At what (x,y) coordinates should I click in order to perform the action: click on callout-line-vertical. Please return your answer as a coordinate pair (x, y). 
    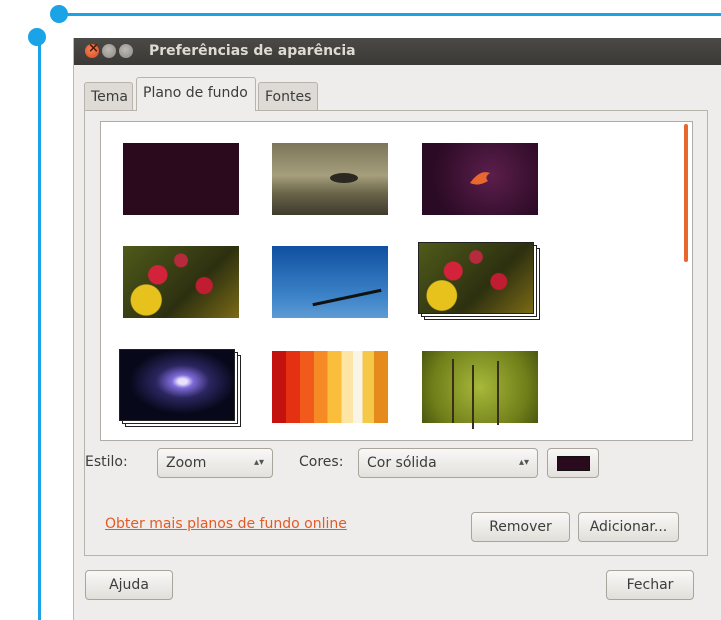
    Looking at the image, I should click on (39, 329).